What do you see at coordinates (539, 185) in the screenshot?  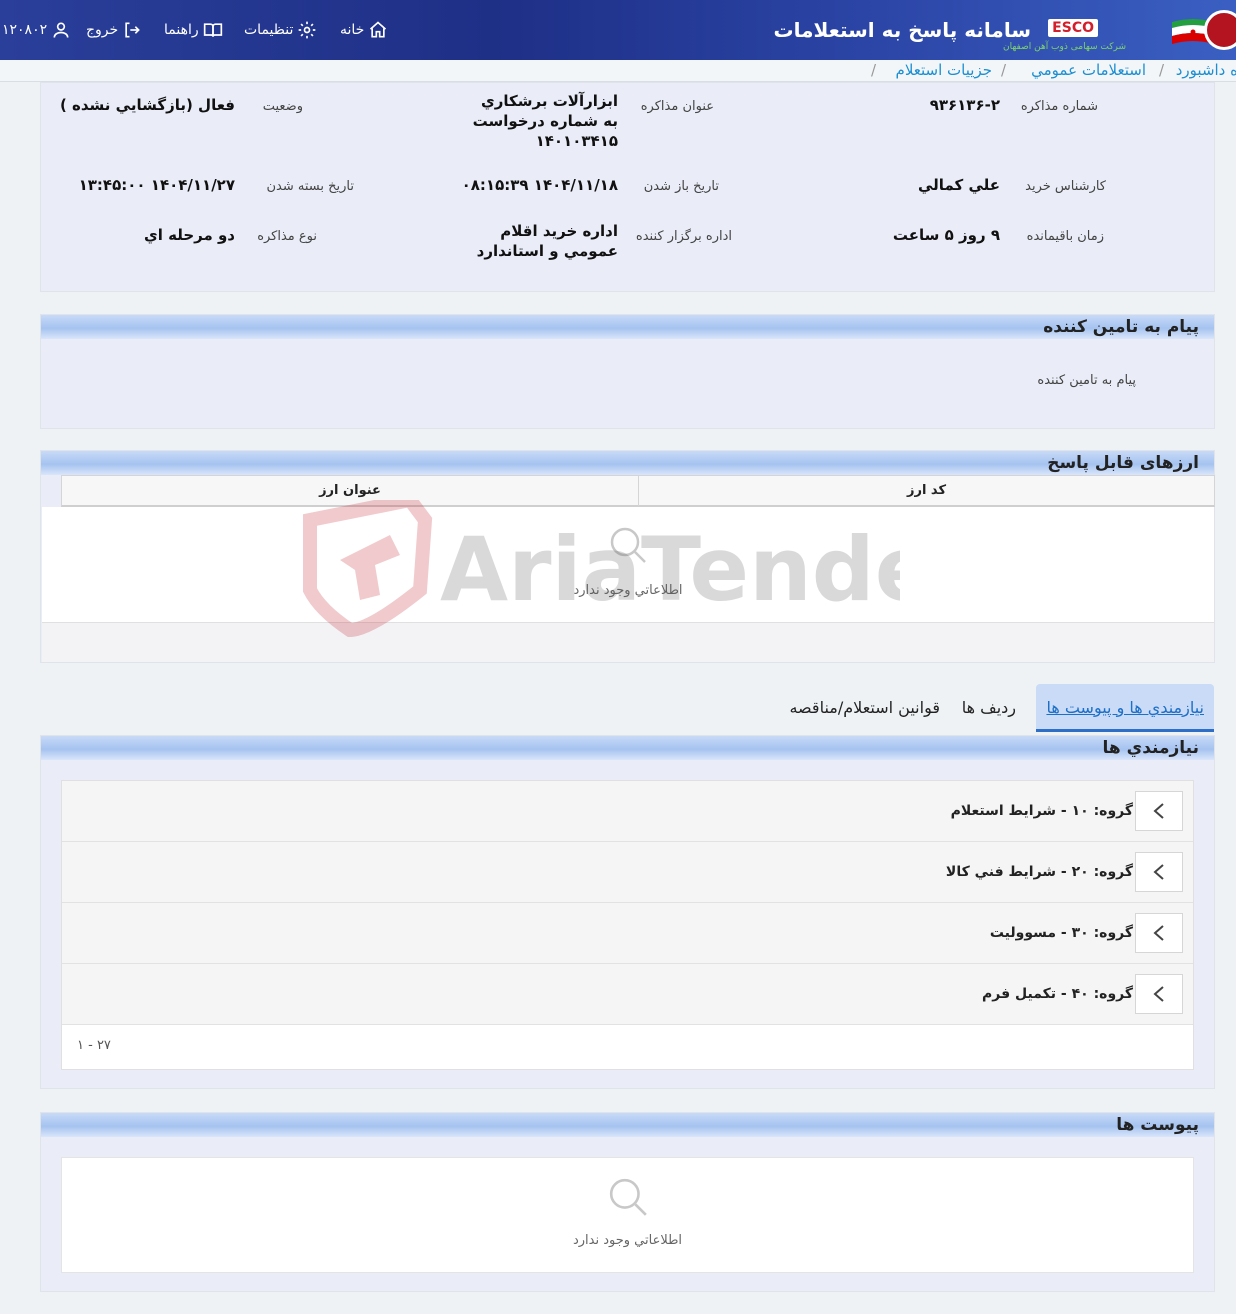 I see `open-date-value: ۱۴۰۴/۱۱/۱۸ ۰۸:۱۵:۳۹` at bounding box center [539, 185].